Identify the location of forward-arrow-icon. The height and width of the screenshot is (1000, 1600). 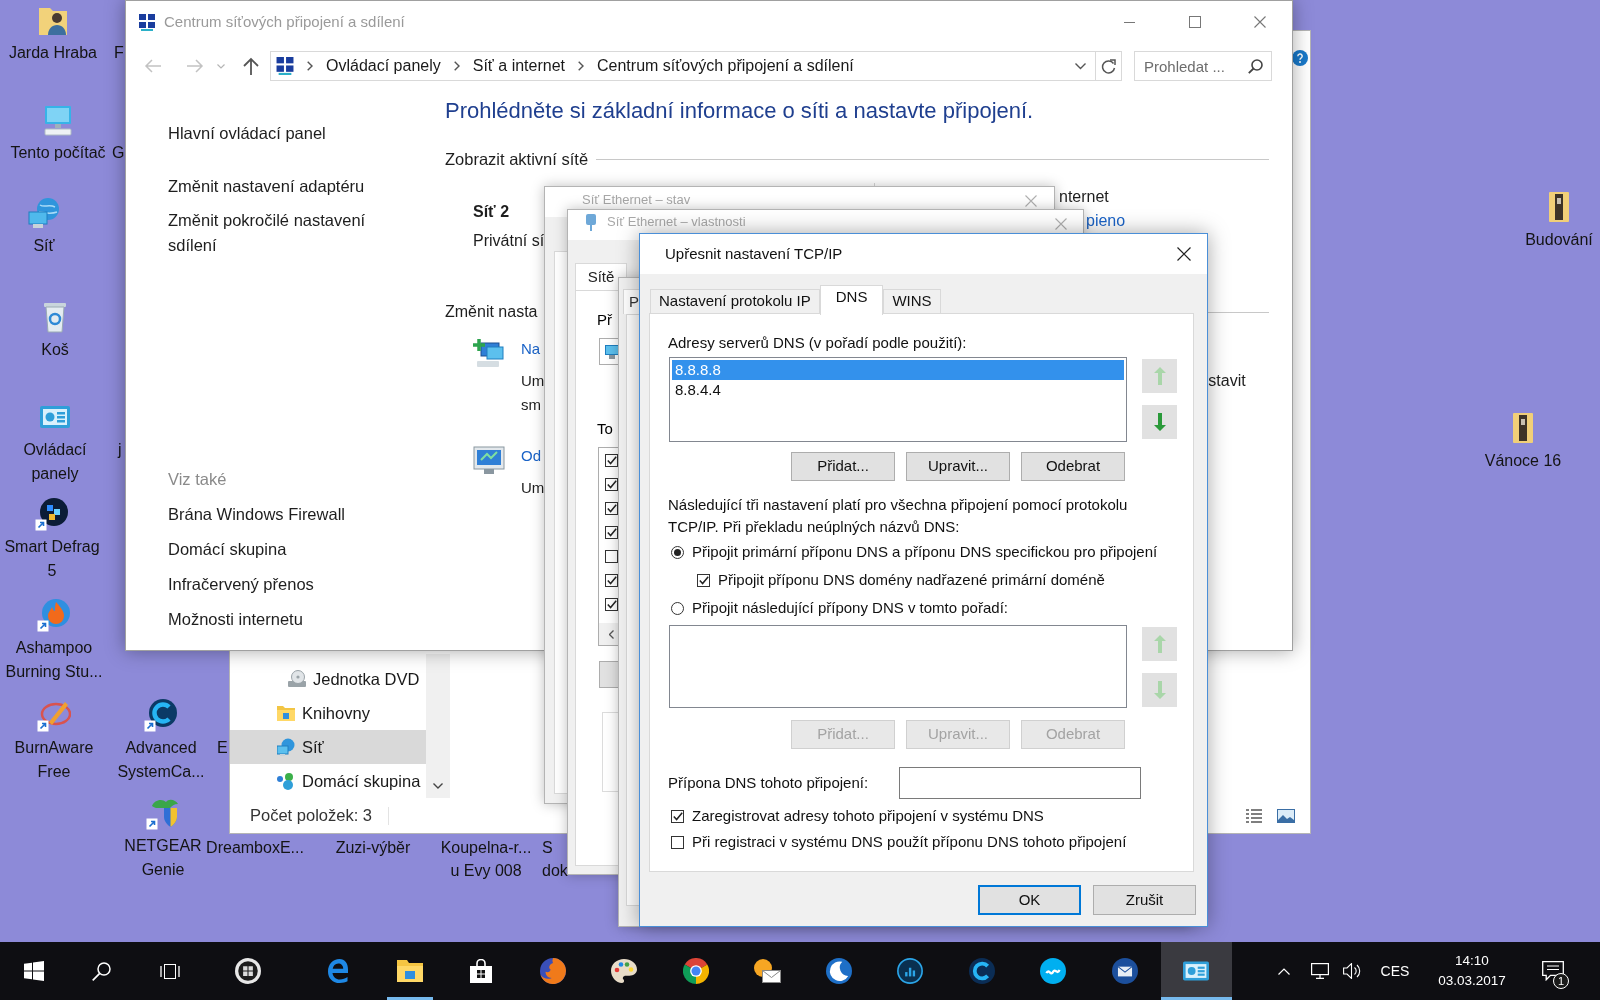
(195, 66).